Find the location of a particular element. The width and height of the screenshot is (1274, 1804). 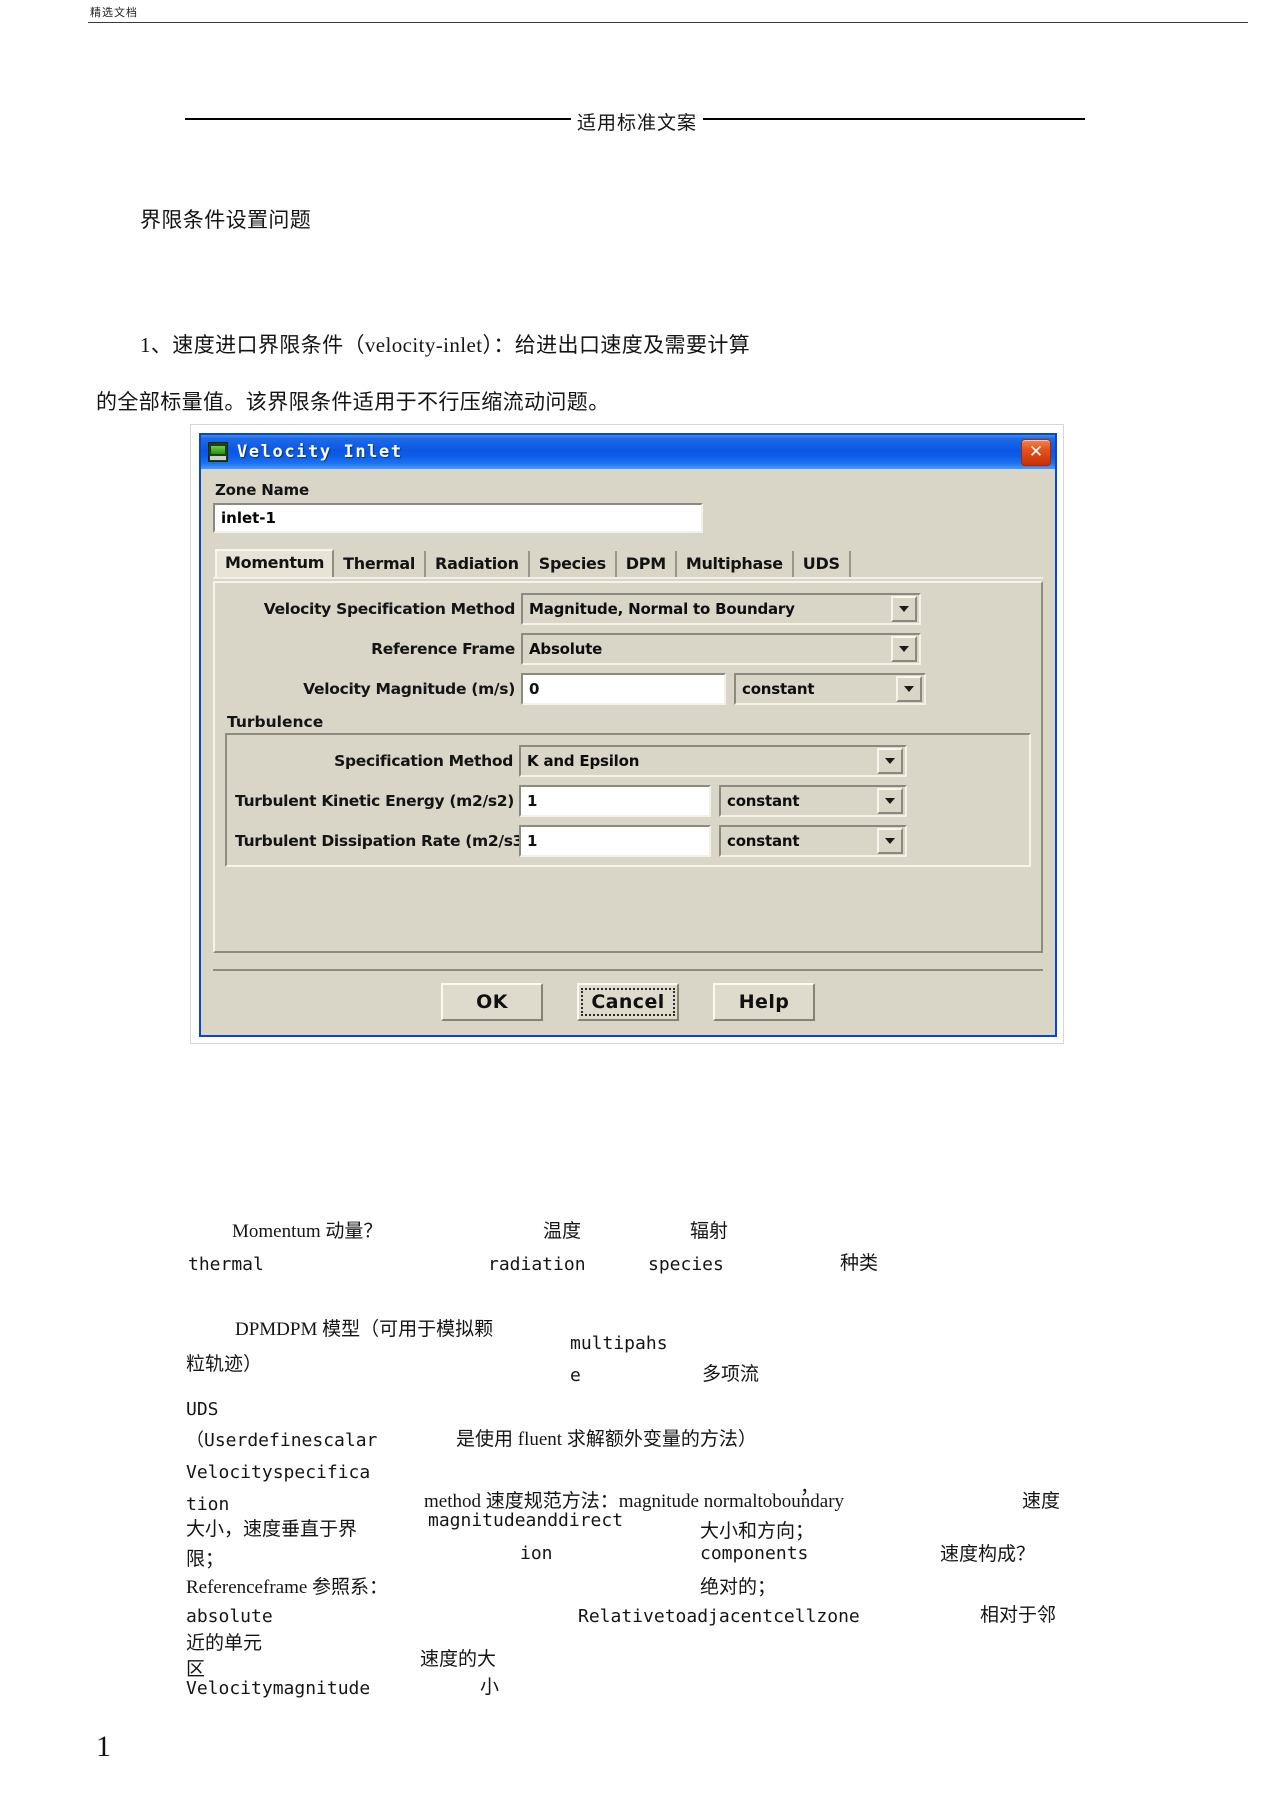

annotation-velocity-magnitude-cn-2: 小 is located at coordinates (490, 1687).